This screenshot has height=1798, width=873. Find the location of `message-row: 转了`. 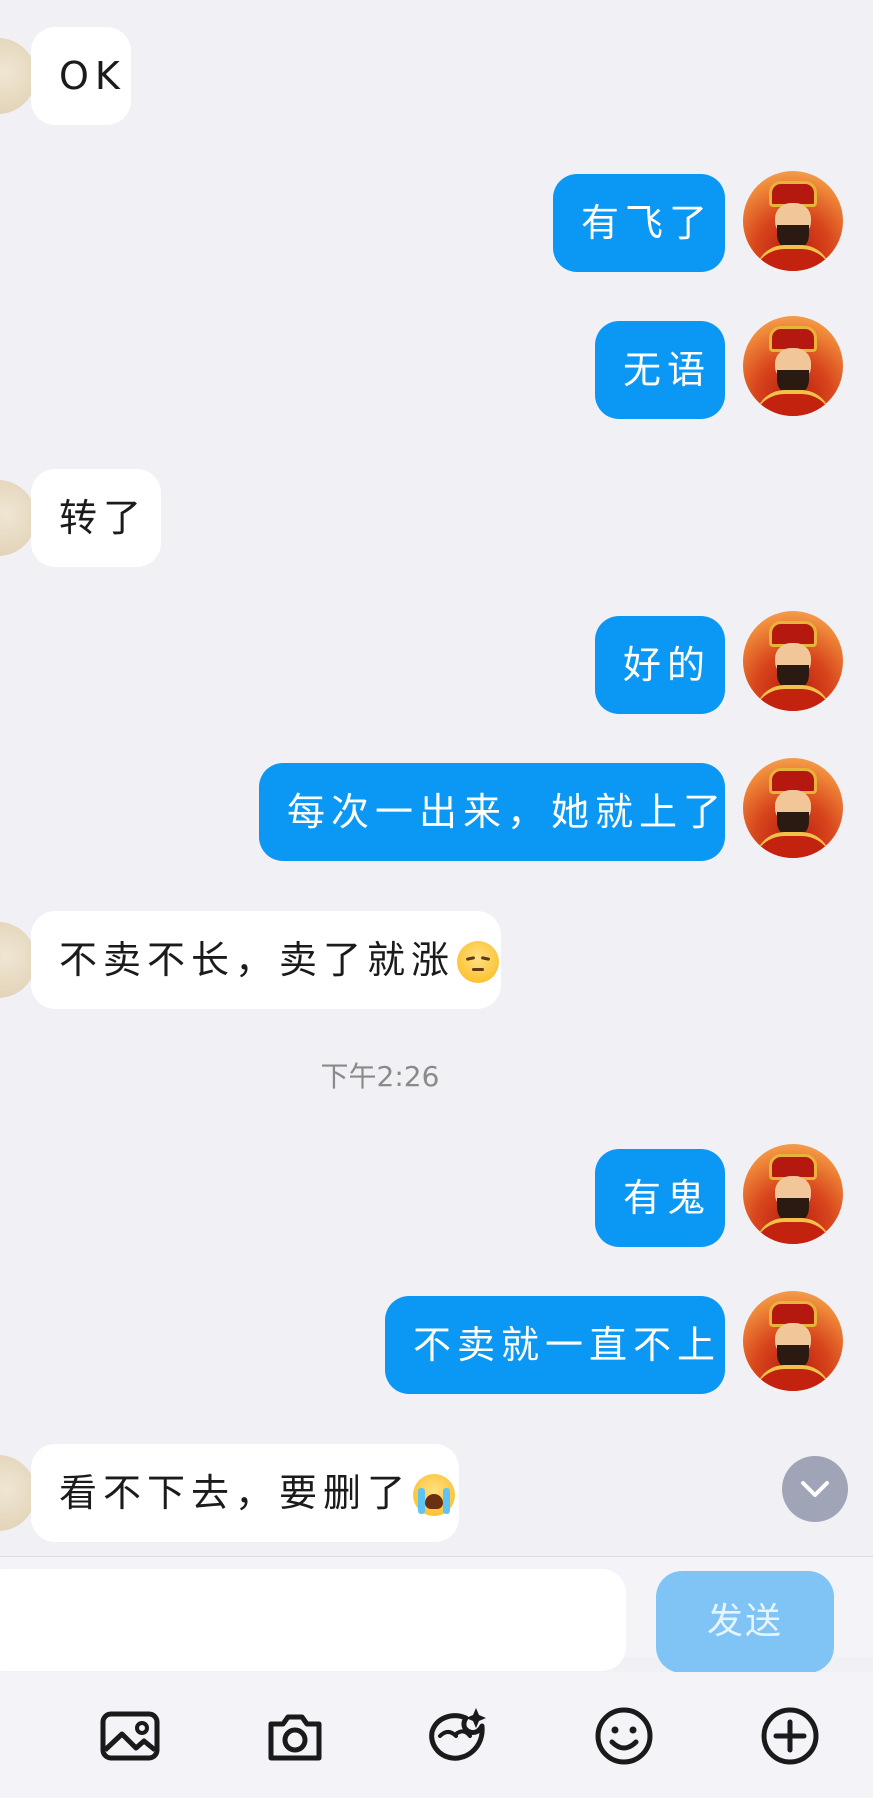

message-row: 转了 is located at coordinates (436, 518).